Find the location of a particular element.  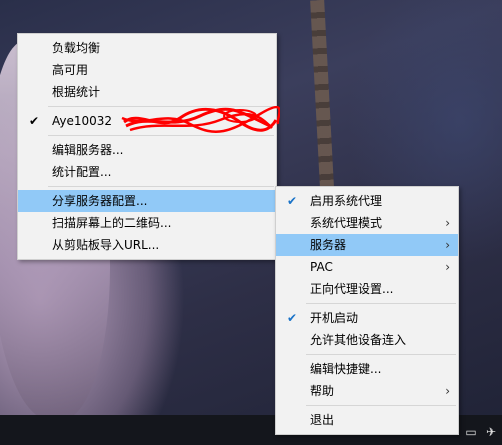

menu-item-label: 允许其他设备连入 is located at coordinates (358, 340).